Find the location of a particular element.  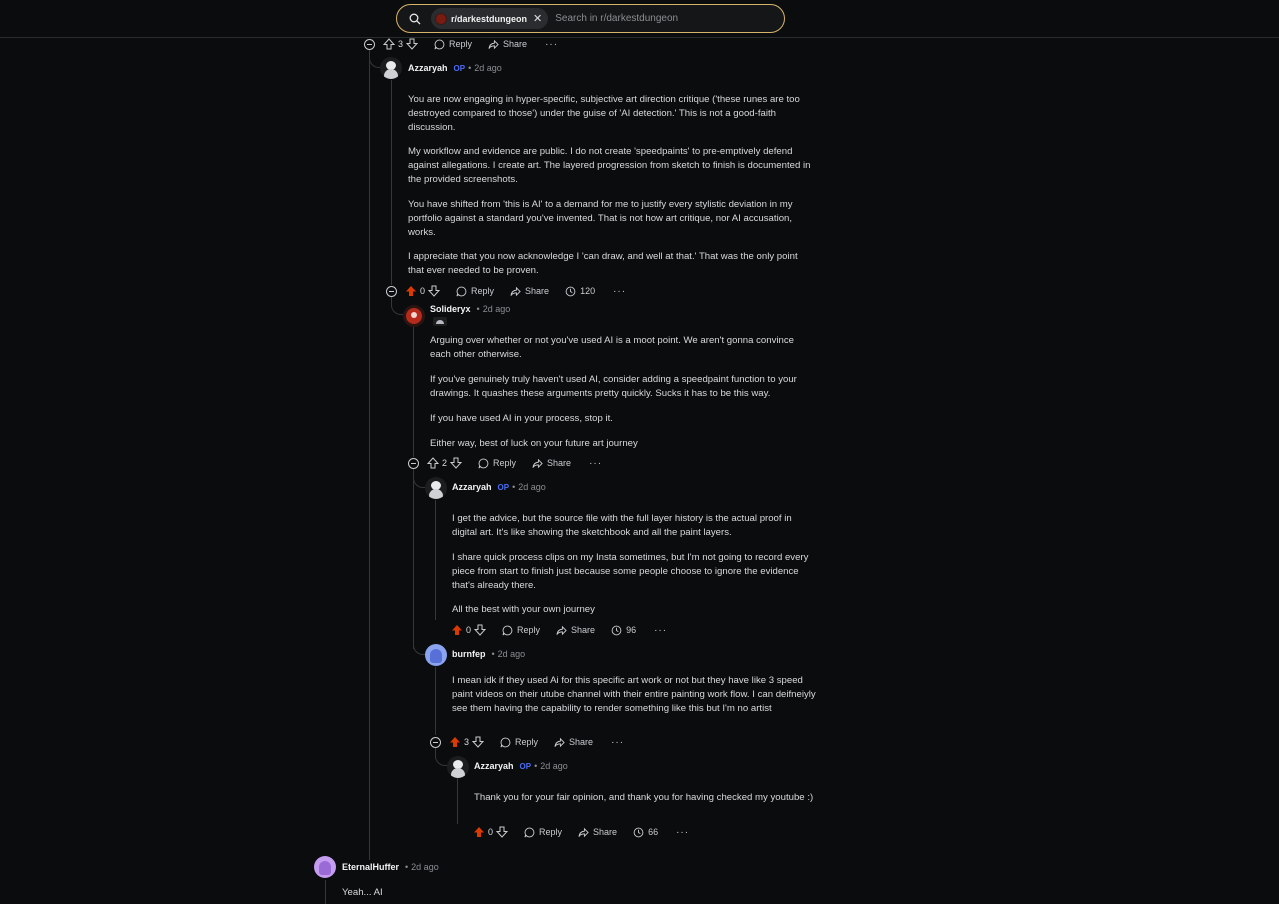

comment-actions: 2 Reply Share ··· is located at coordinates (505, 463).